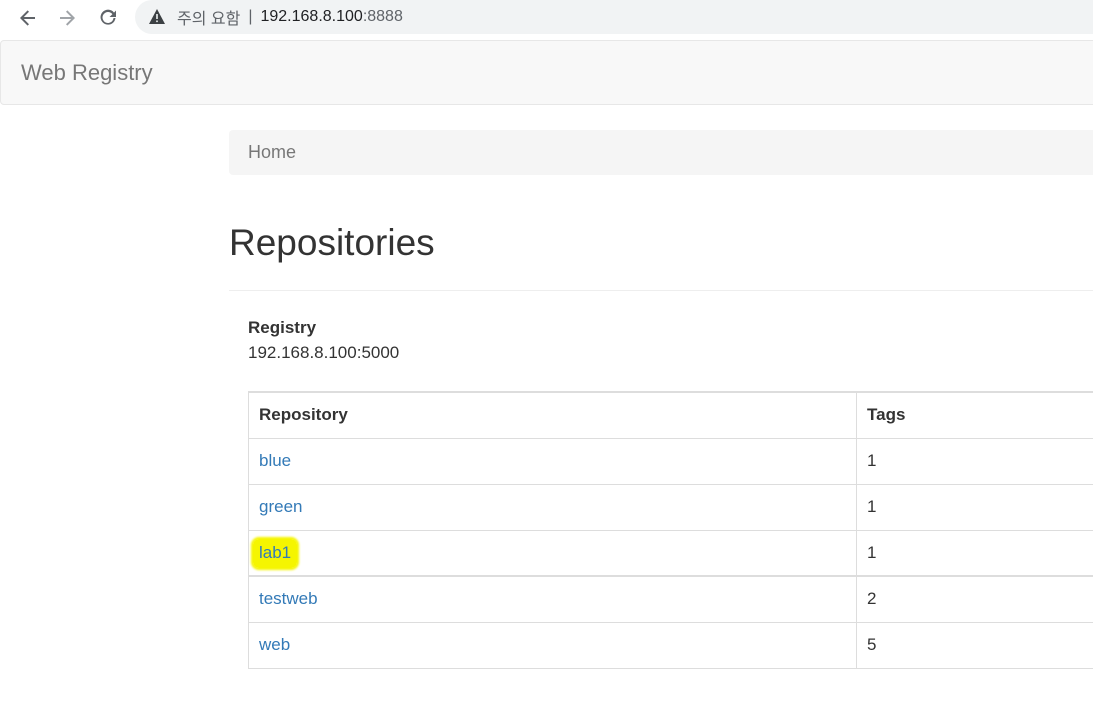  Describe the element at coordinates (552, 599) in the screenshot. I see `repository-cell: testweb` at that location.